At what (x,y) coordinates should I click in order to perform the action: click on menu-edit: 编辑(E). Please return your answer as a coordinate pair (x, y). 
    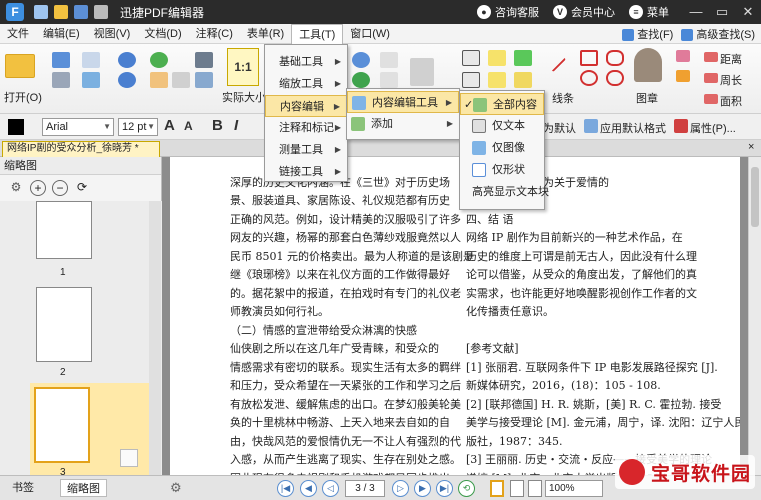
    Looking at the image, I should click on (61, 34).